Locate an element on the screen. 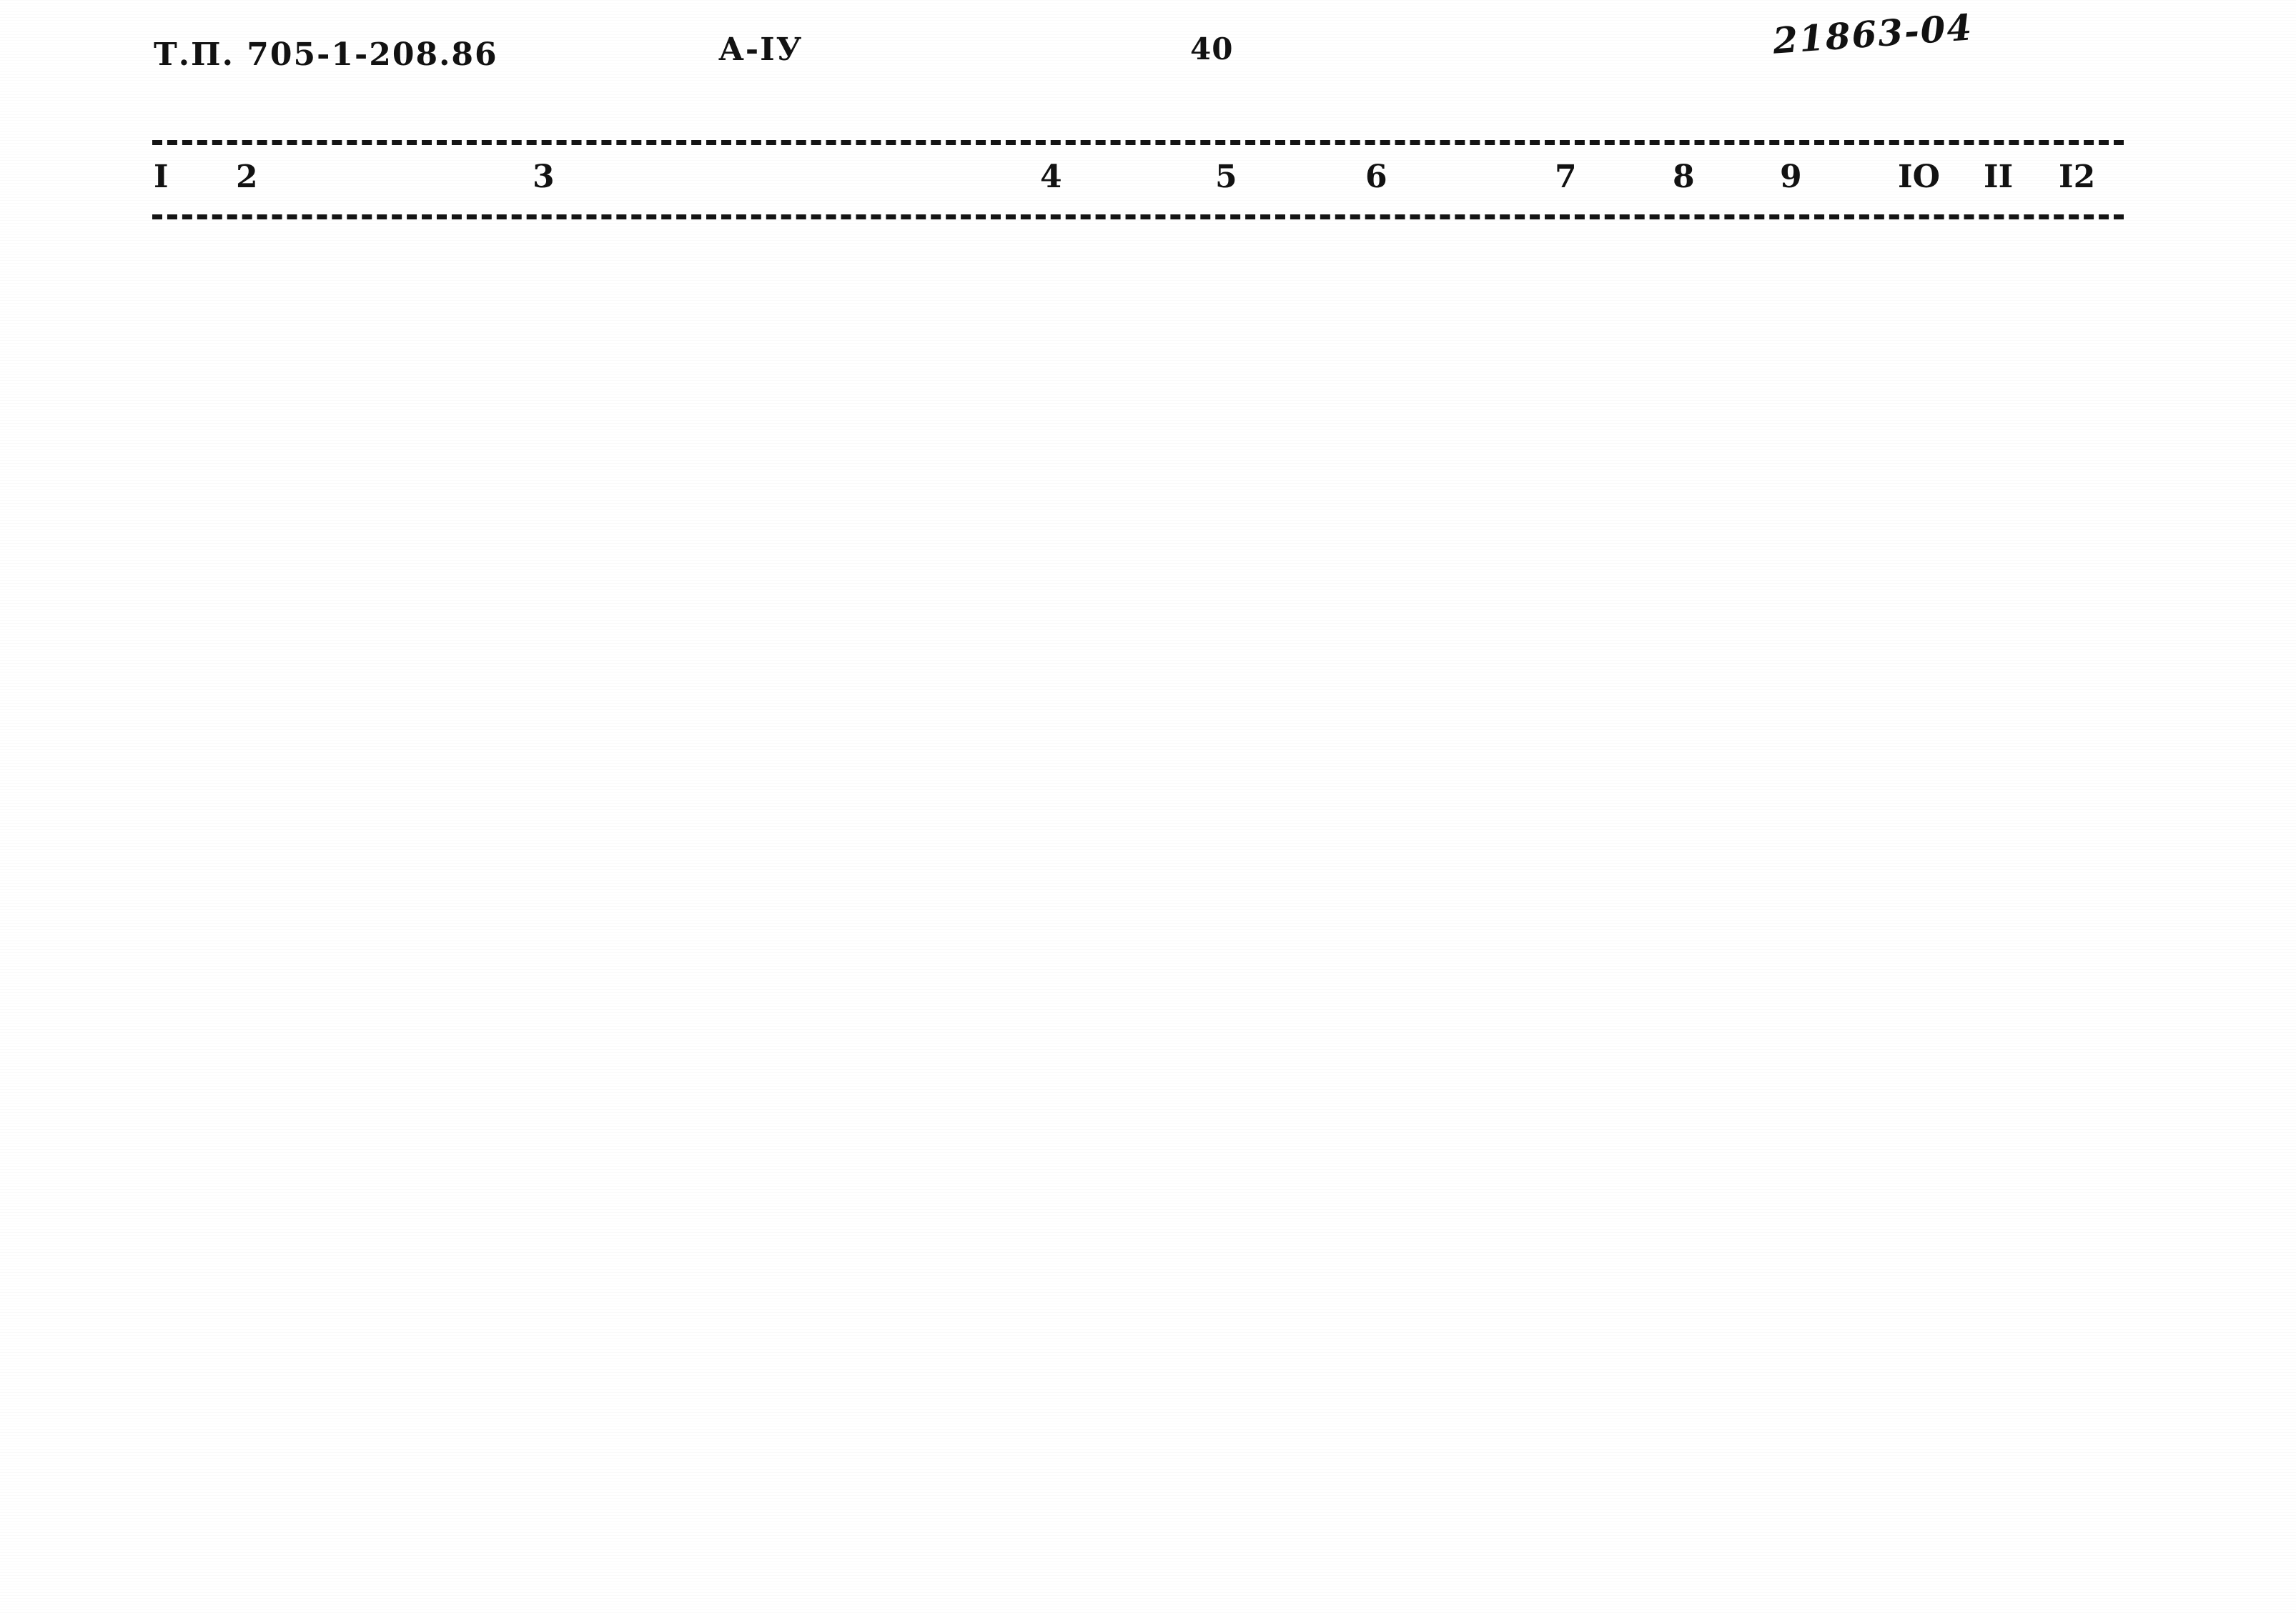 Image resolution: width=2296 pixels, height=1613 pixels. page-number: 40 is located at coordinates (1212, 48).